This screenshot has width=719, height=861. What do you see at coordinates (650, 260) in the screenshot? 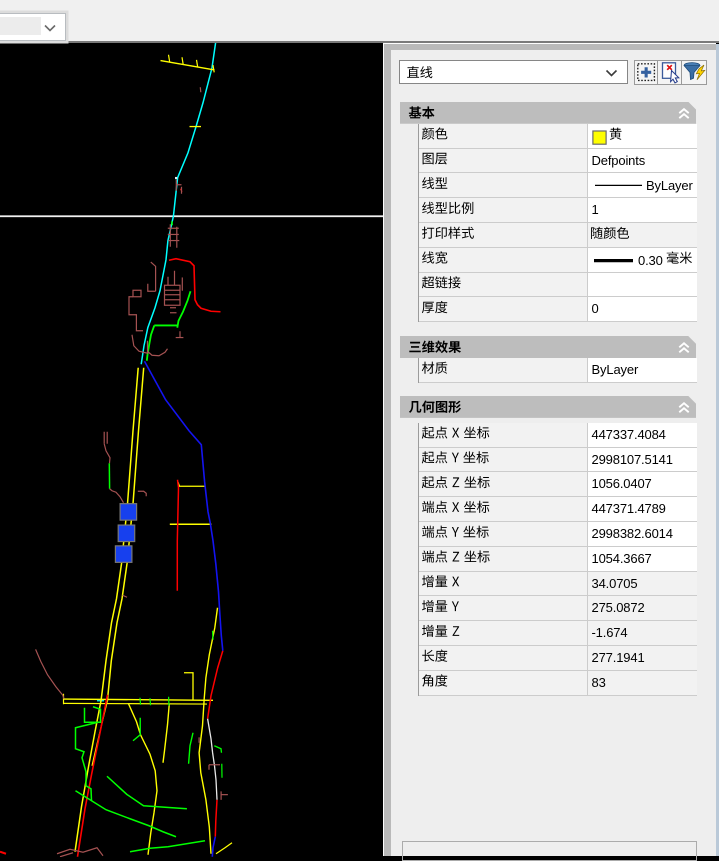
I see `svg-text: 0.30` at bounding box center [650, 260].